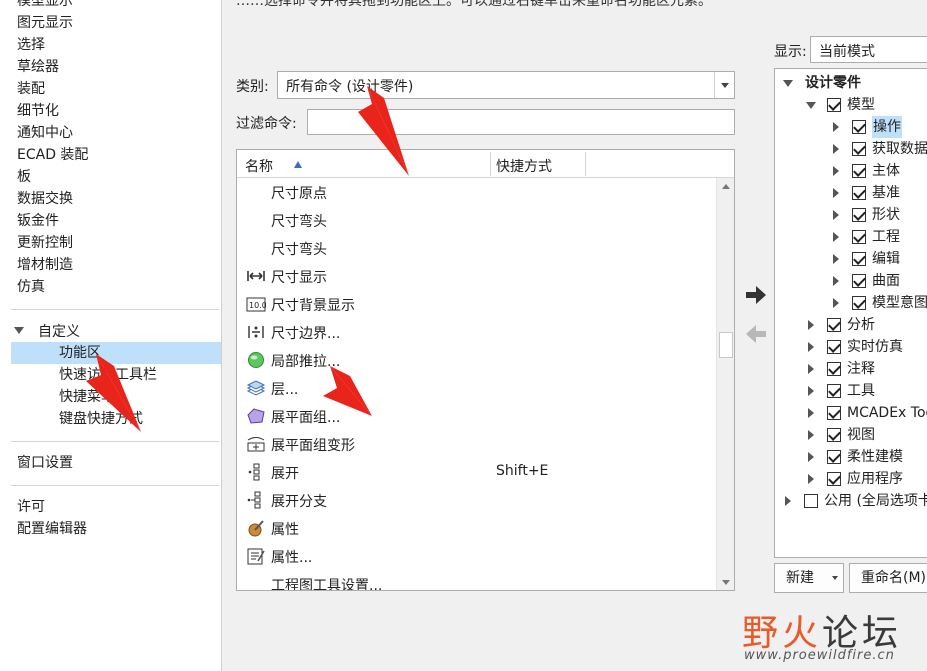 The image size is (927, 671). I want to click on scroll-down-icon, so click(726, 582).